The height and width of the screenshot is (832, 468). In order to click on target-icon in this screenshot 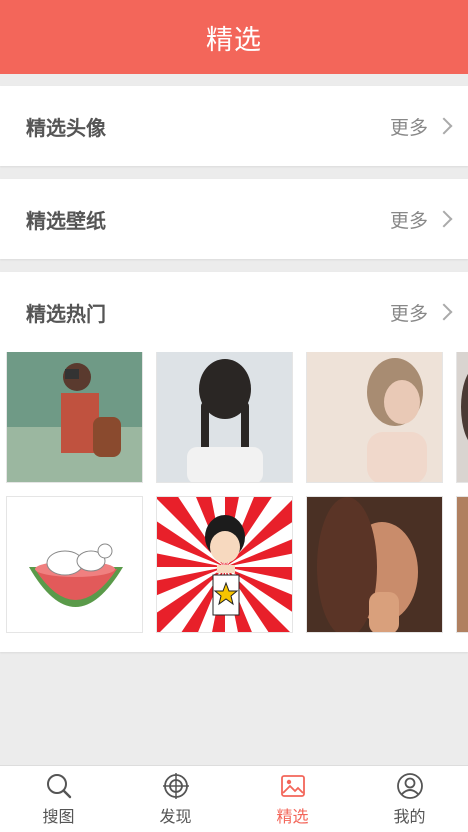, I will do `click(175, 785)`.